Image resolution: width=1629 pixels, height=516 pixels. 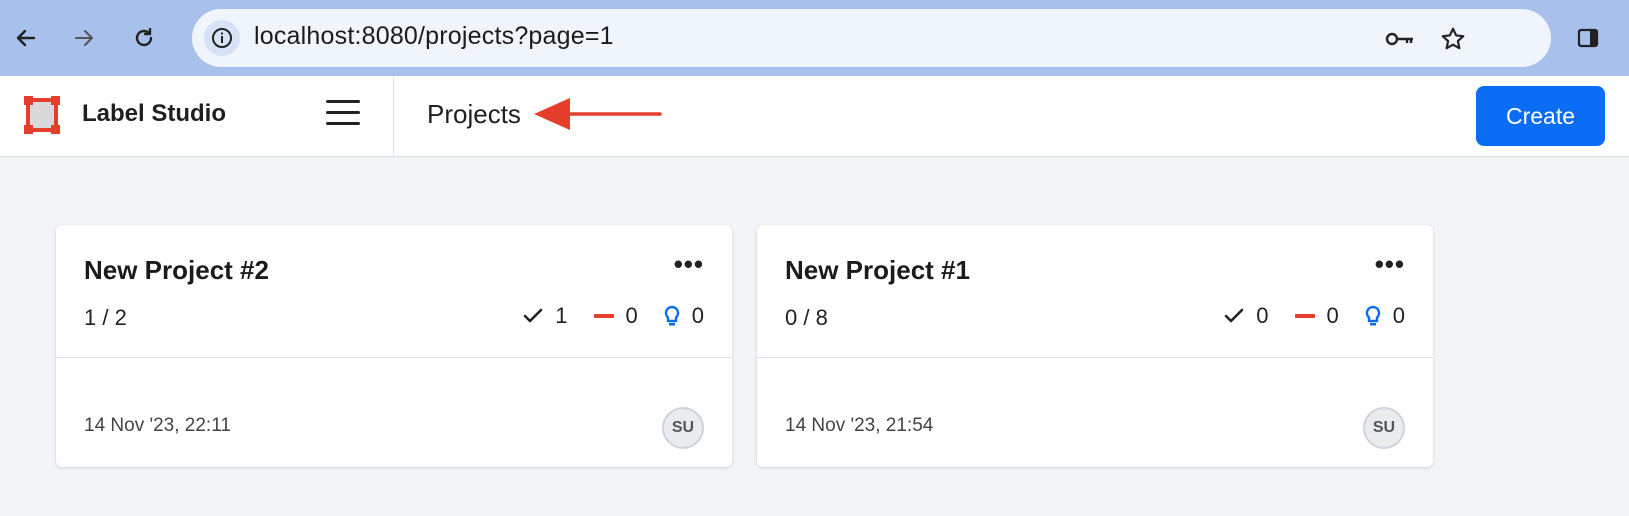 I want to click on project-date: 14 Nov '23, 21:54, so click(x=859, y=425).